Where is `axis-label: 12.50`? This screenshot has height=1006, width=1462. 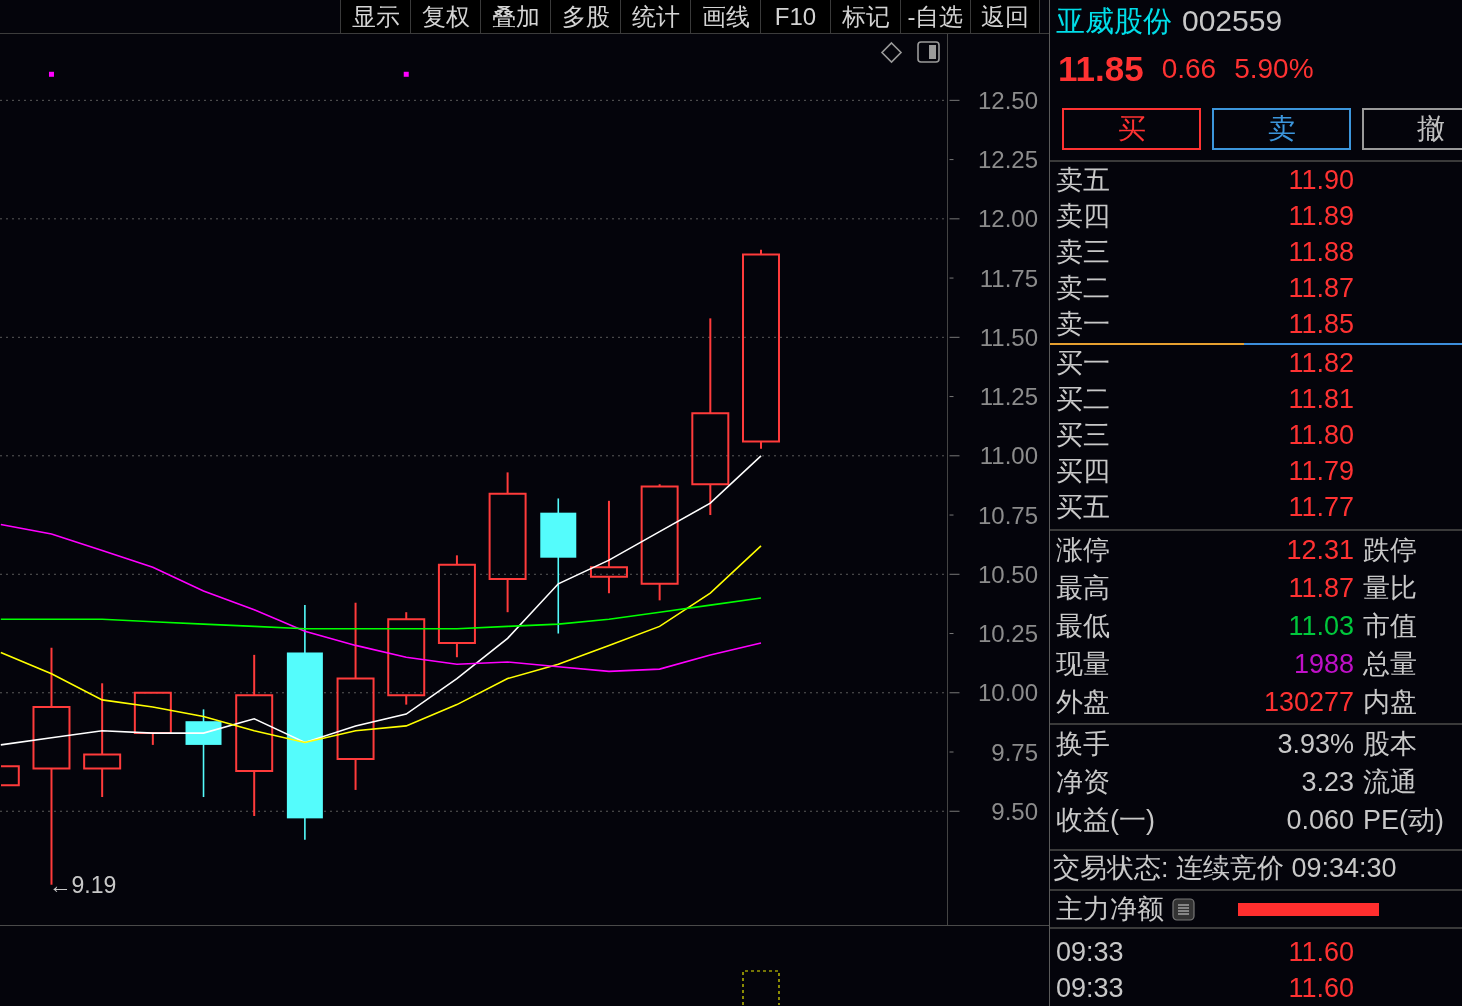 axis-label: 12.50 is located at coordinates (1007, 100).